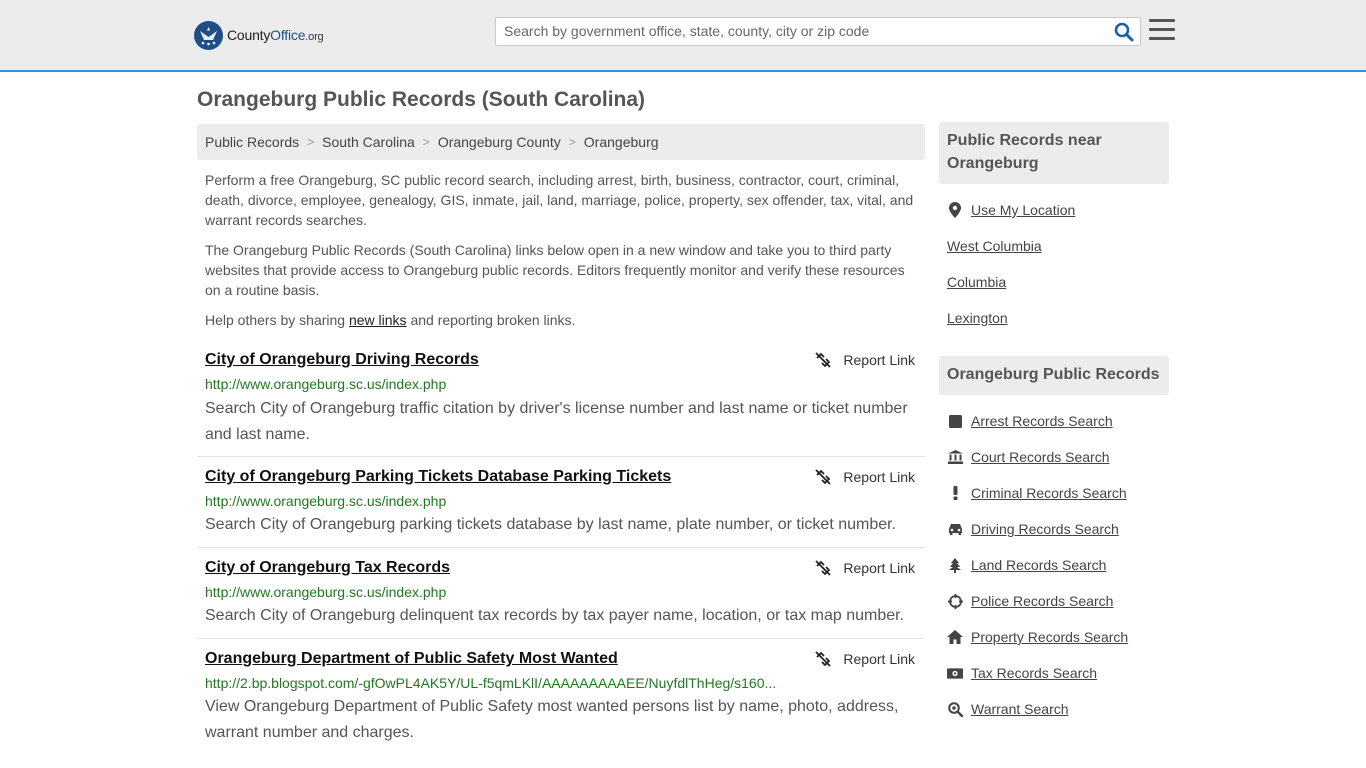  Describe the element at coordinates (955, 565) in the screenshot. I see `tree-icon` at that location.